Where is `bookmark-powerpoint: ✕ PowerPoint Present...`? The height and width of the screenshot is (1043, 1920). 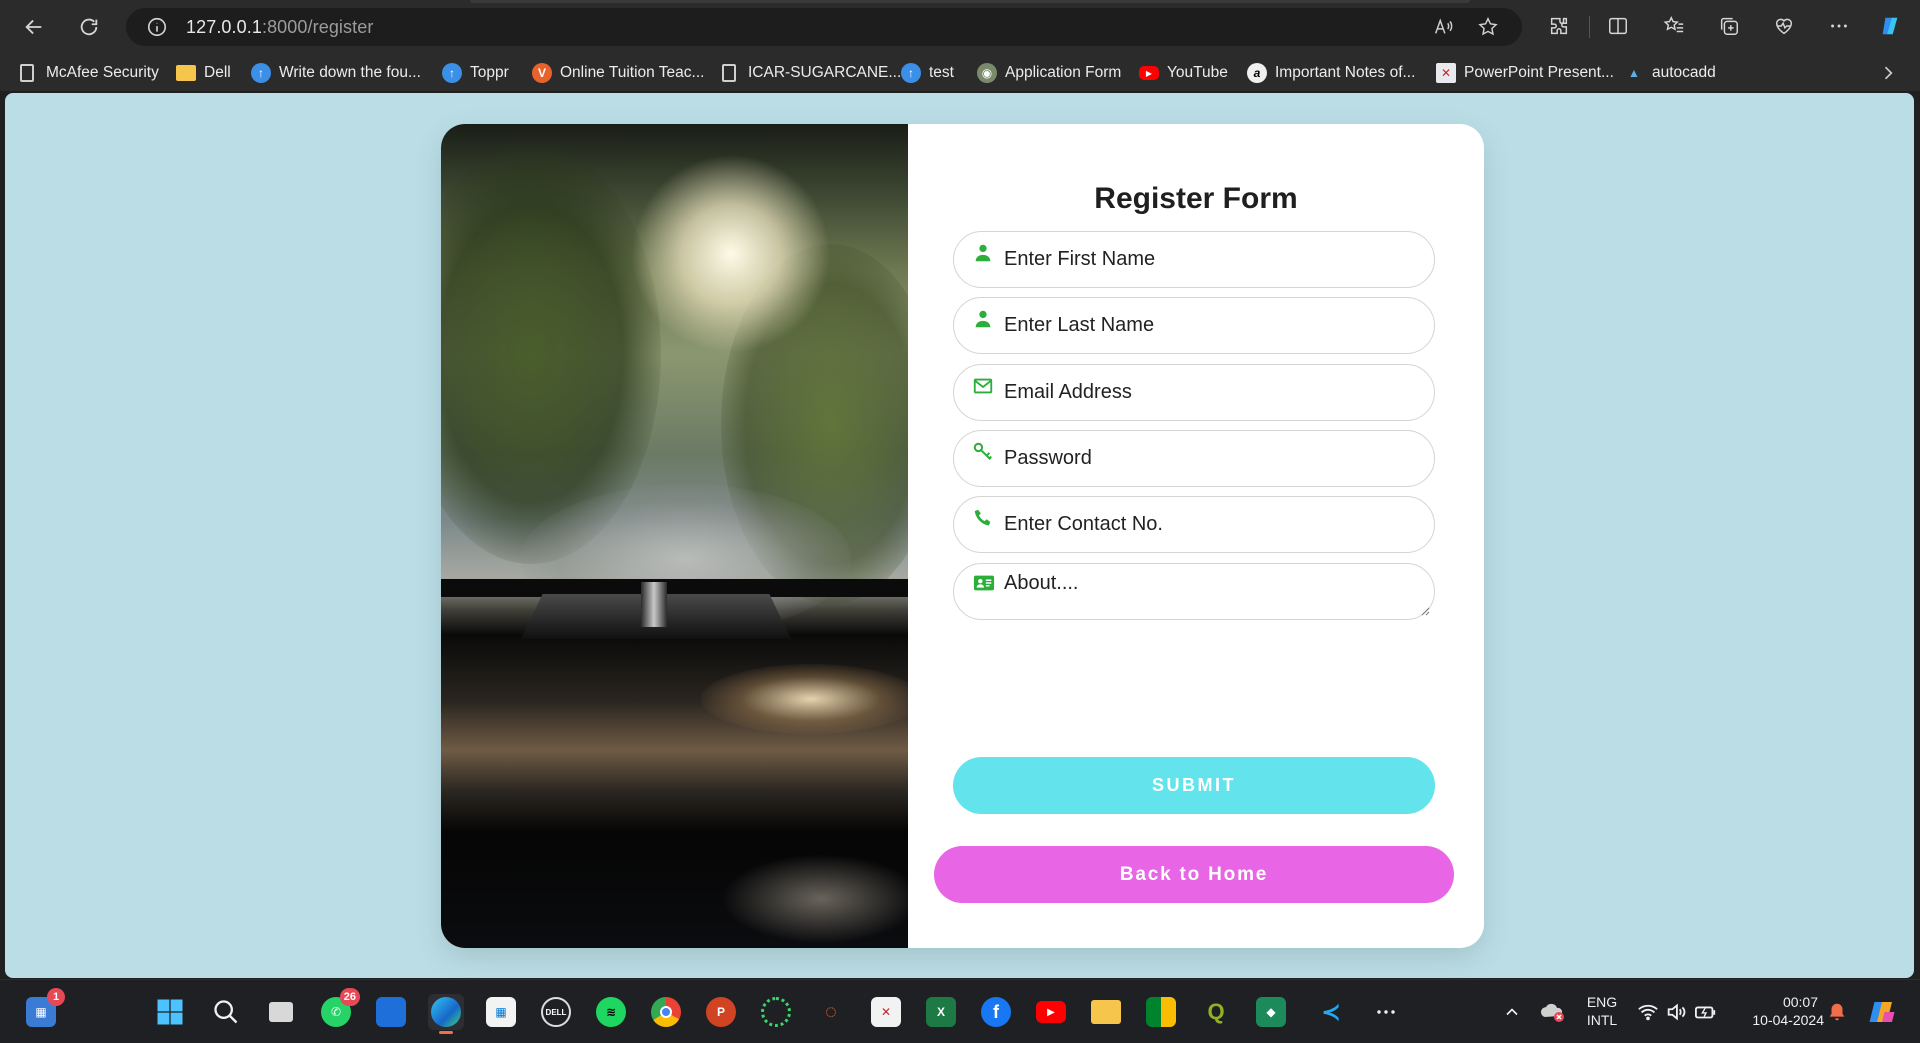
bookmark-powerpoint: ✕ PowerPoint Present... is located at coordinates (1525, 73).